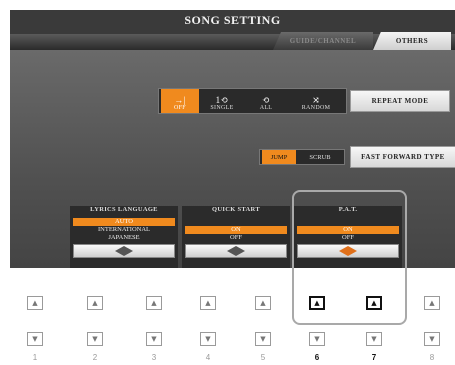  What do you see at coordinates (317, 339) in the screenshot?
I see `button-6-down: ▼` at bounding box center [317, 339].